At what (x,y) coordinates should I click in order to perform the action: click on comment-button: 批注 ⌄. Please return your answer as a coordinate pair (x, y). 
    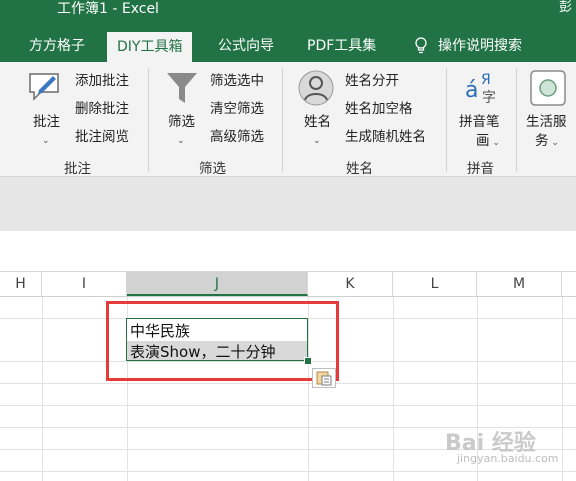
    Looking at the image, I should click on (45, 110).